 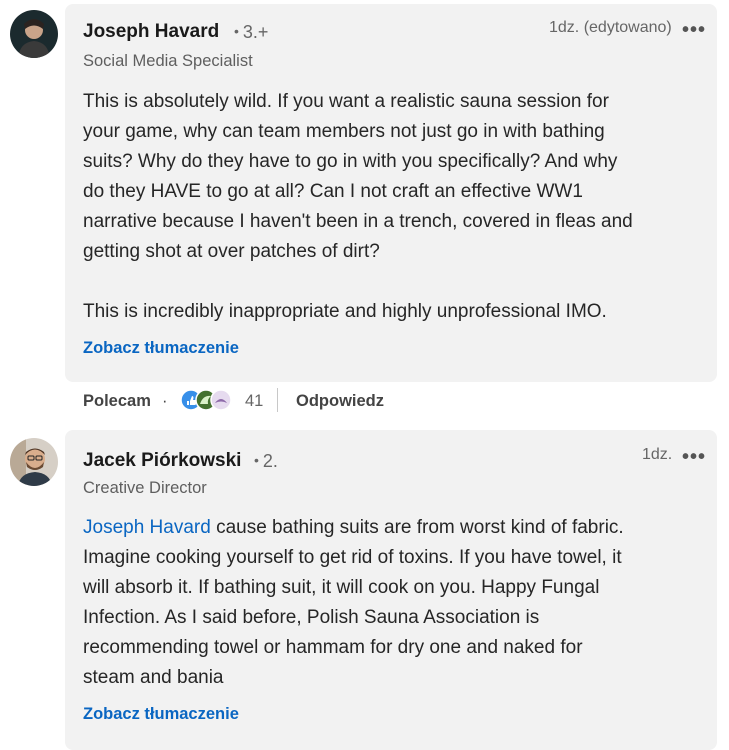 What do you see at coordinates (145, 488) in the screenshot?
I see `author-headline: Creative Director` at bounding box center [145, 488].